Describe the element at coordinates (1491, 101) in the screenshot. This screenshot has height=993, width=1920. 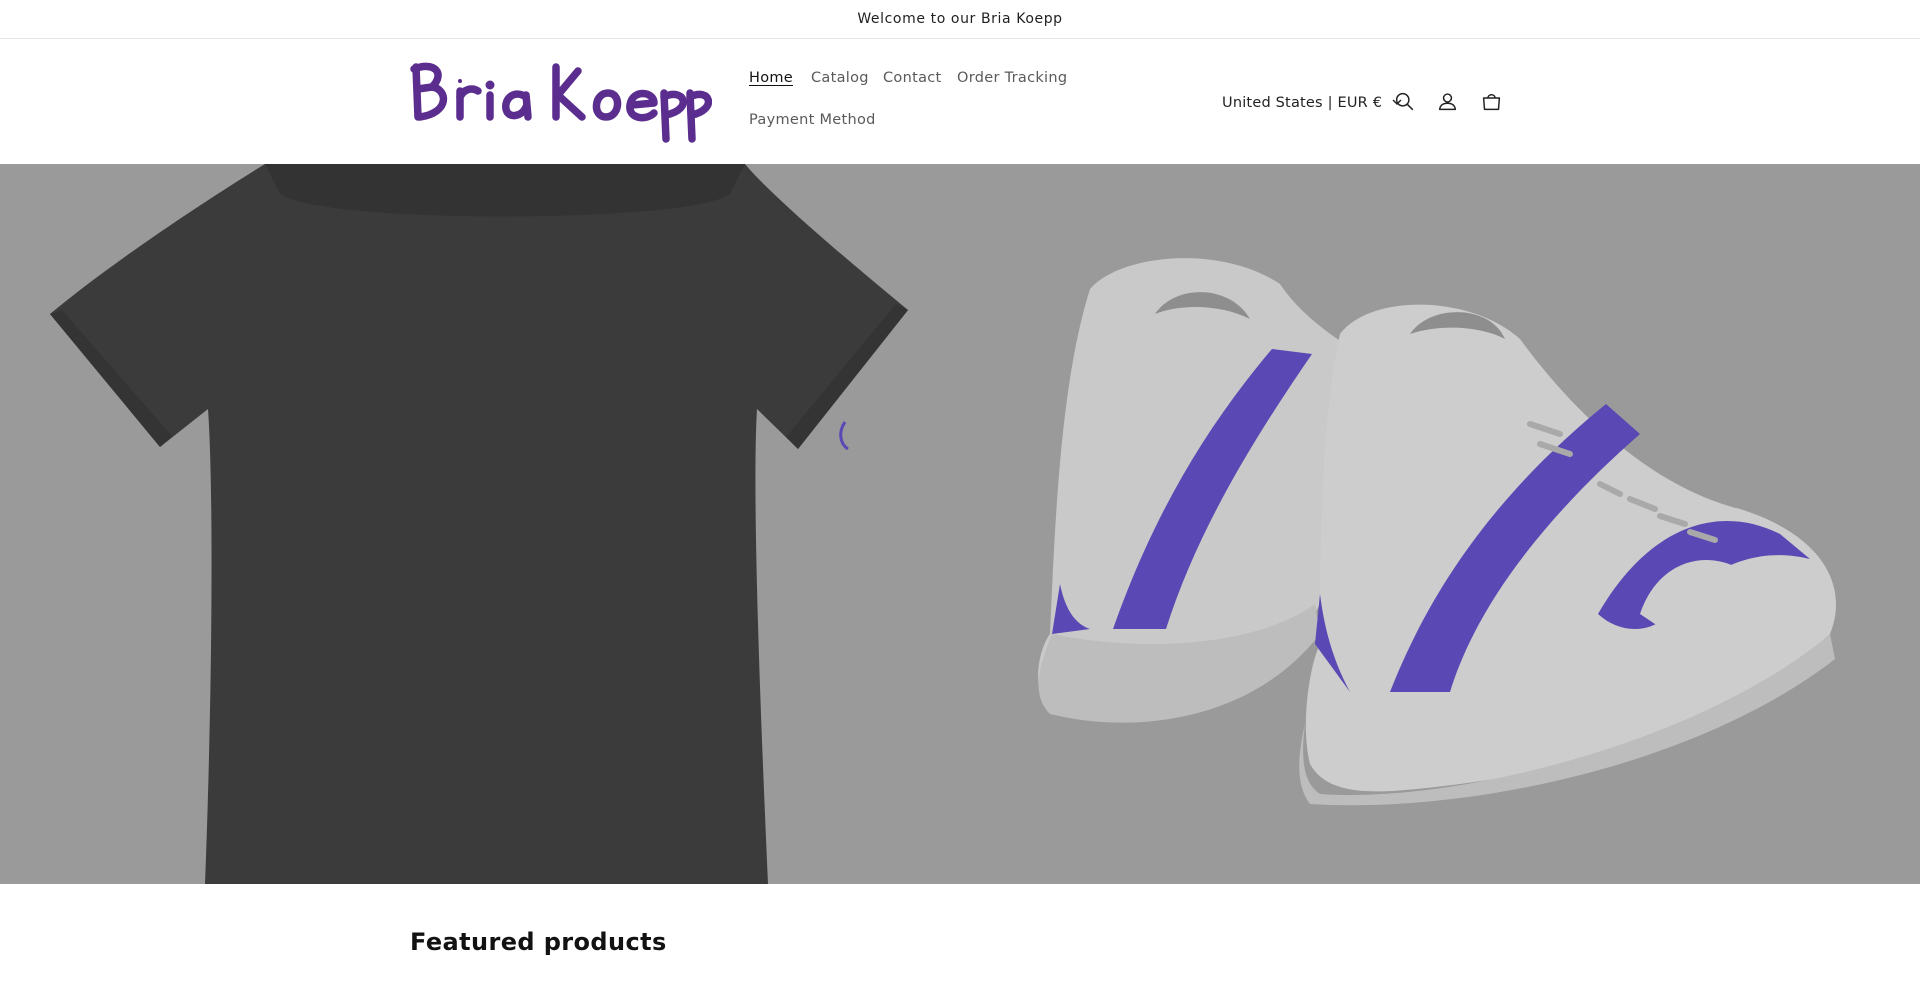
I see `cart-icon` at that location.